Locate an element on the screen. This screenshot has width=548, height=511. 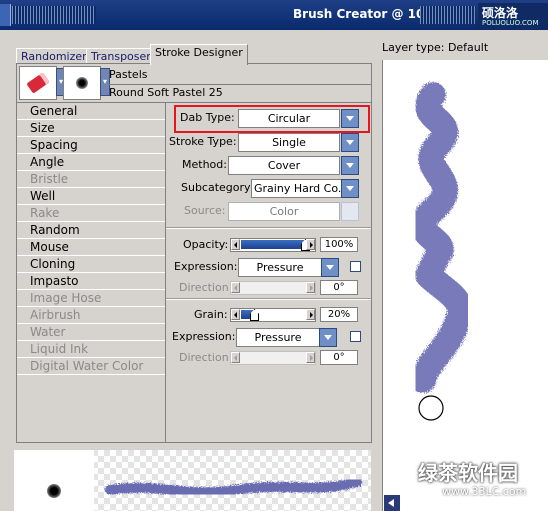
brush-selector-bar: ▾ ▾ Pastels Round Soft Pastel 25 is located at coordinates (194, 83).